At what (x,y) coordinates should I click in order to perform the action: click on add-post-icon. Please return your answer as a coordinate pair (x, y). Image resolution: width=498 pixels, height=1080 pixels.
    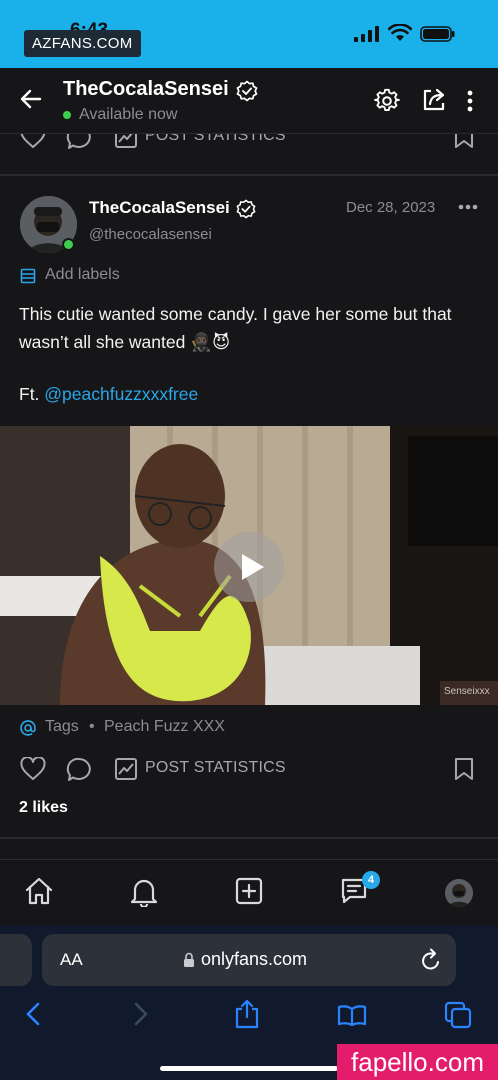
    Looking at the image, I should click on (249, 891).